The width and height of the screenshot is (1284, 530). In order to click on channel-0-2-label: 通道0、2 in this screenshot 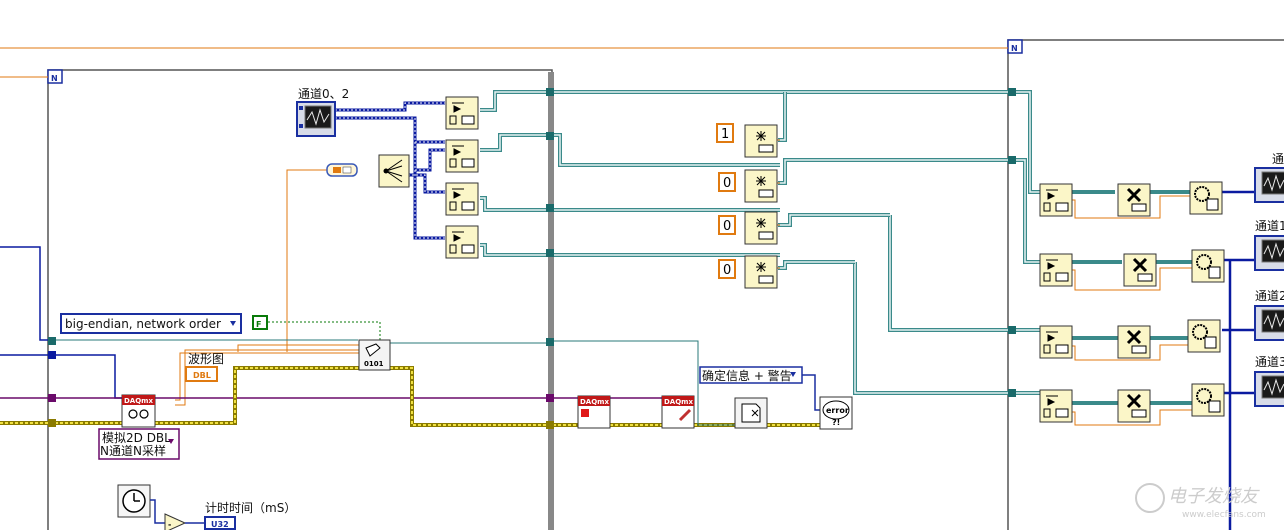, I will do `click(323, 94)`.